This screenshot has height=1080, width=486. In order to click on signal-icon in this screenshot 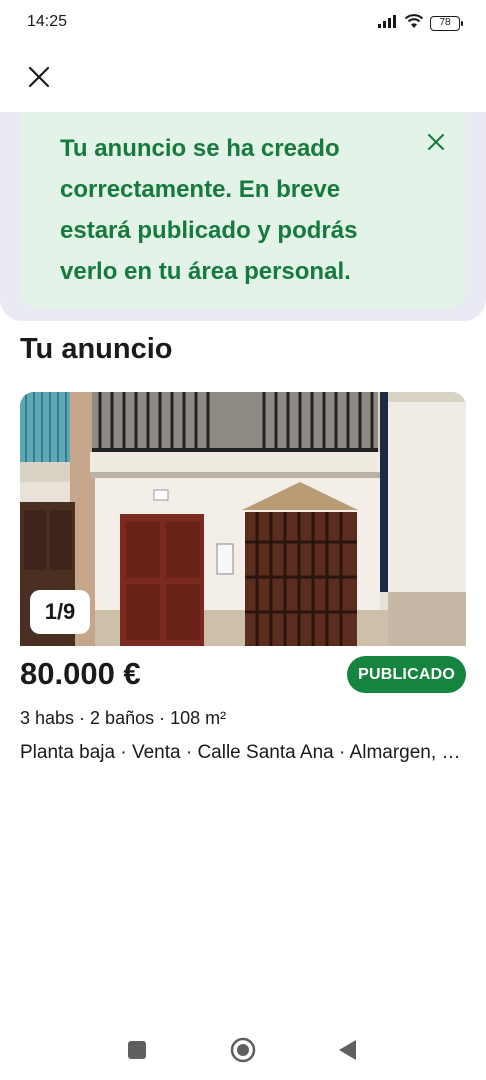, I will do `click(388, 23)`.